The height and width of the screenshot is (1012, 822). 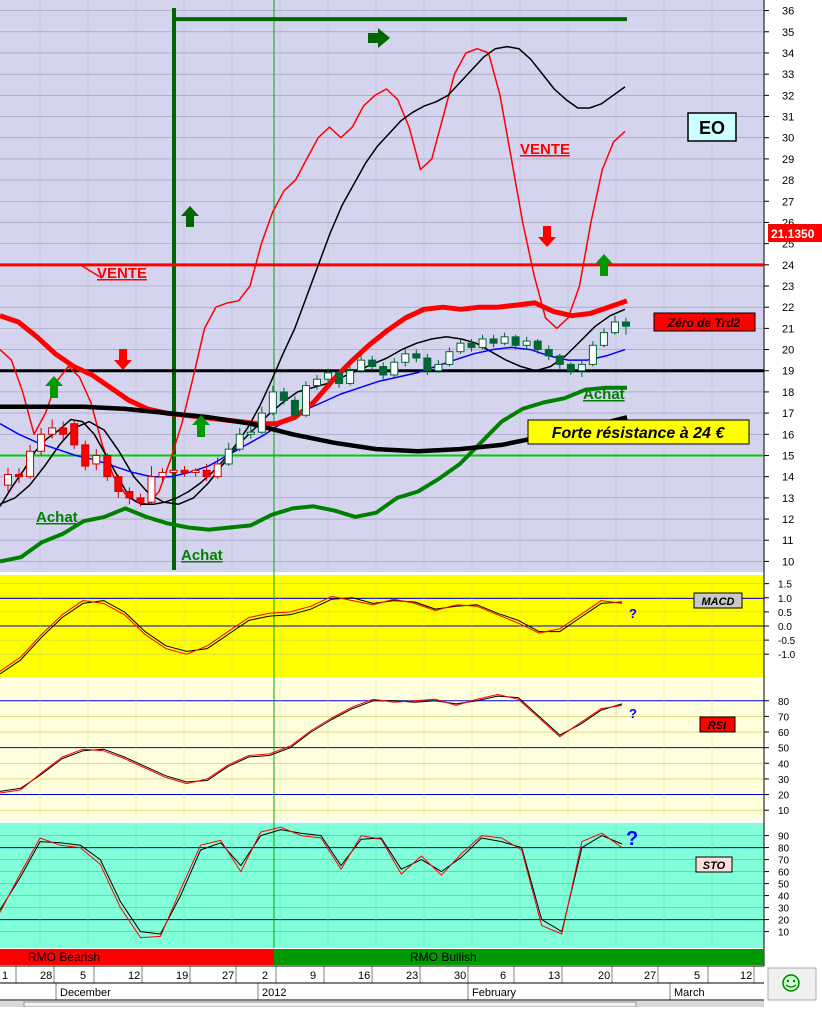 I want to click on x-tick-label: 9, so click(x=313, y=976).